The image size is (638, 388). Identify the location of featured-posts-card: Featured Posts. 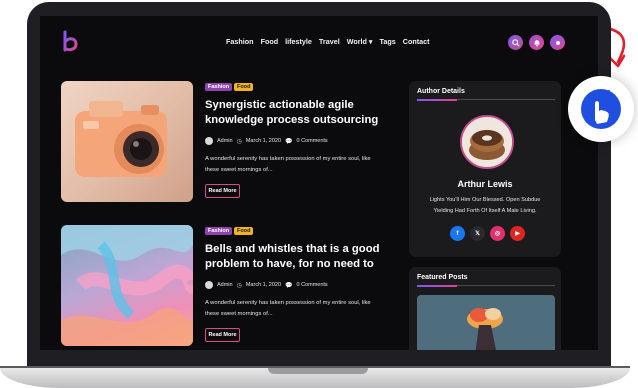
(485, 308).